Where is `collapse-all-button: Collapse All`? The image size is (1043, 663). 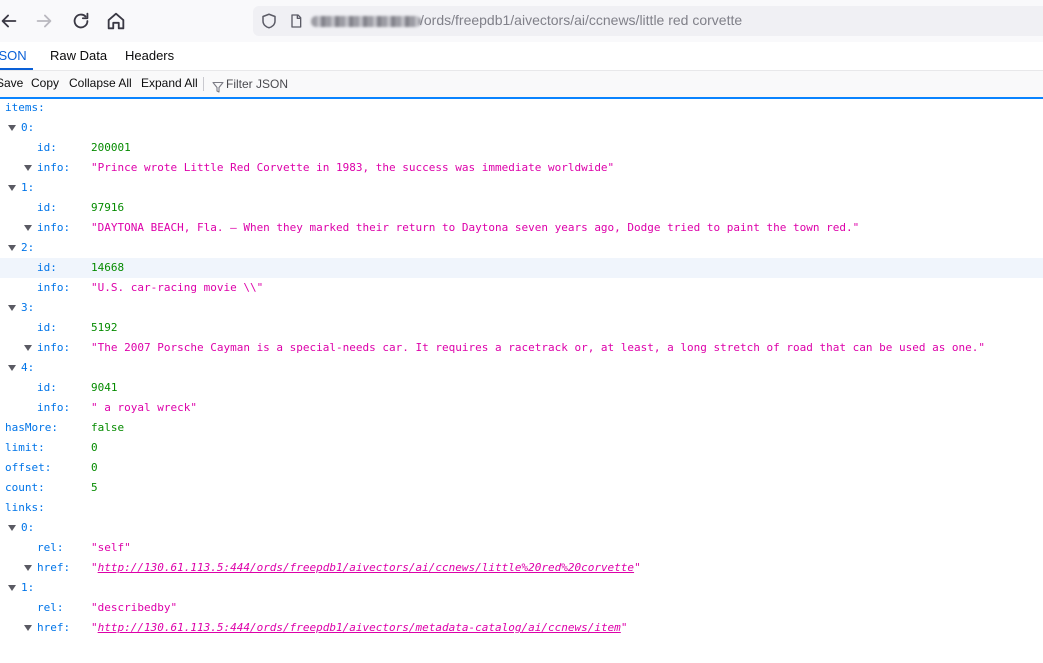 collapse-all-button: Collapse All is located at coordinates (100, 84).